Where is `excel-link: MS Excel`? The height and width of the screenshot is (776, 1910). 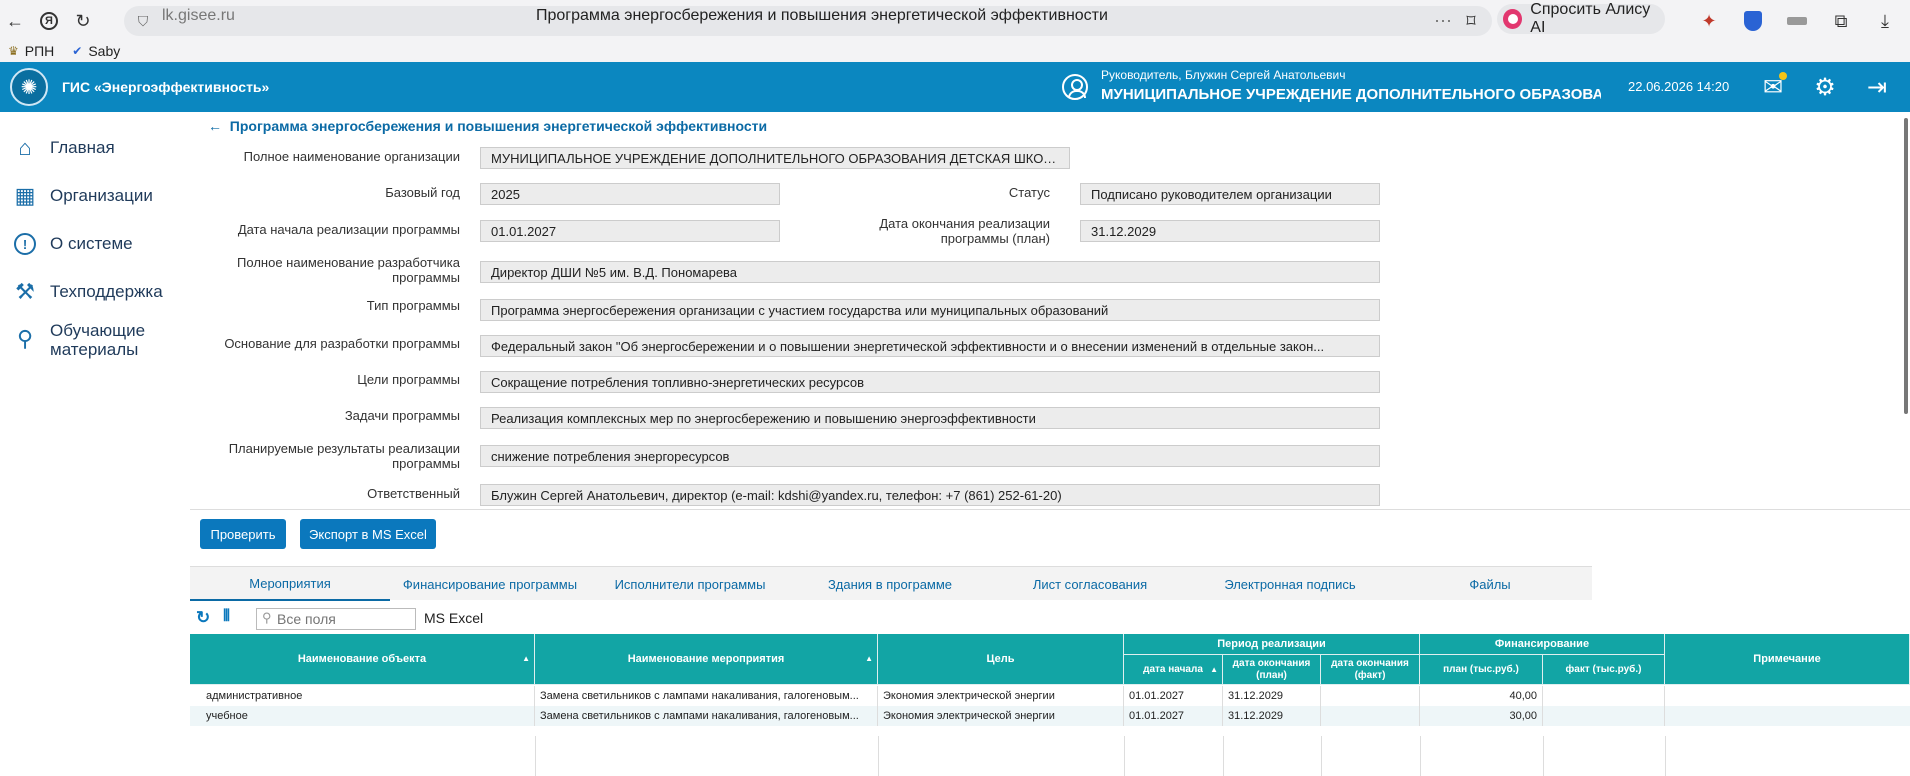 excel-link: MS Excel is located at coordinates (453, 618).